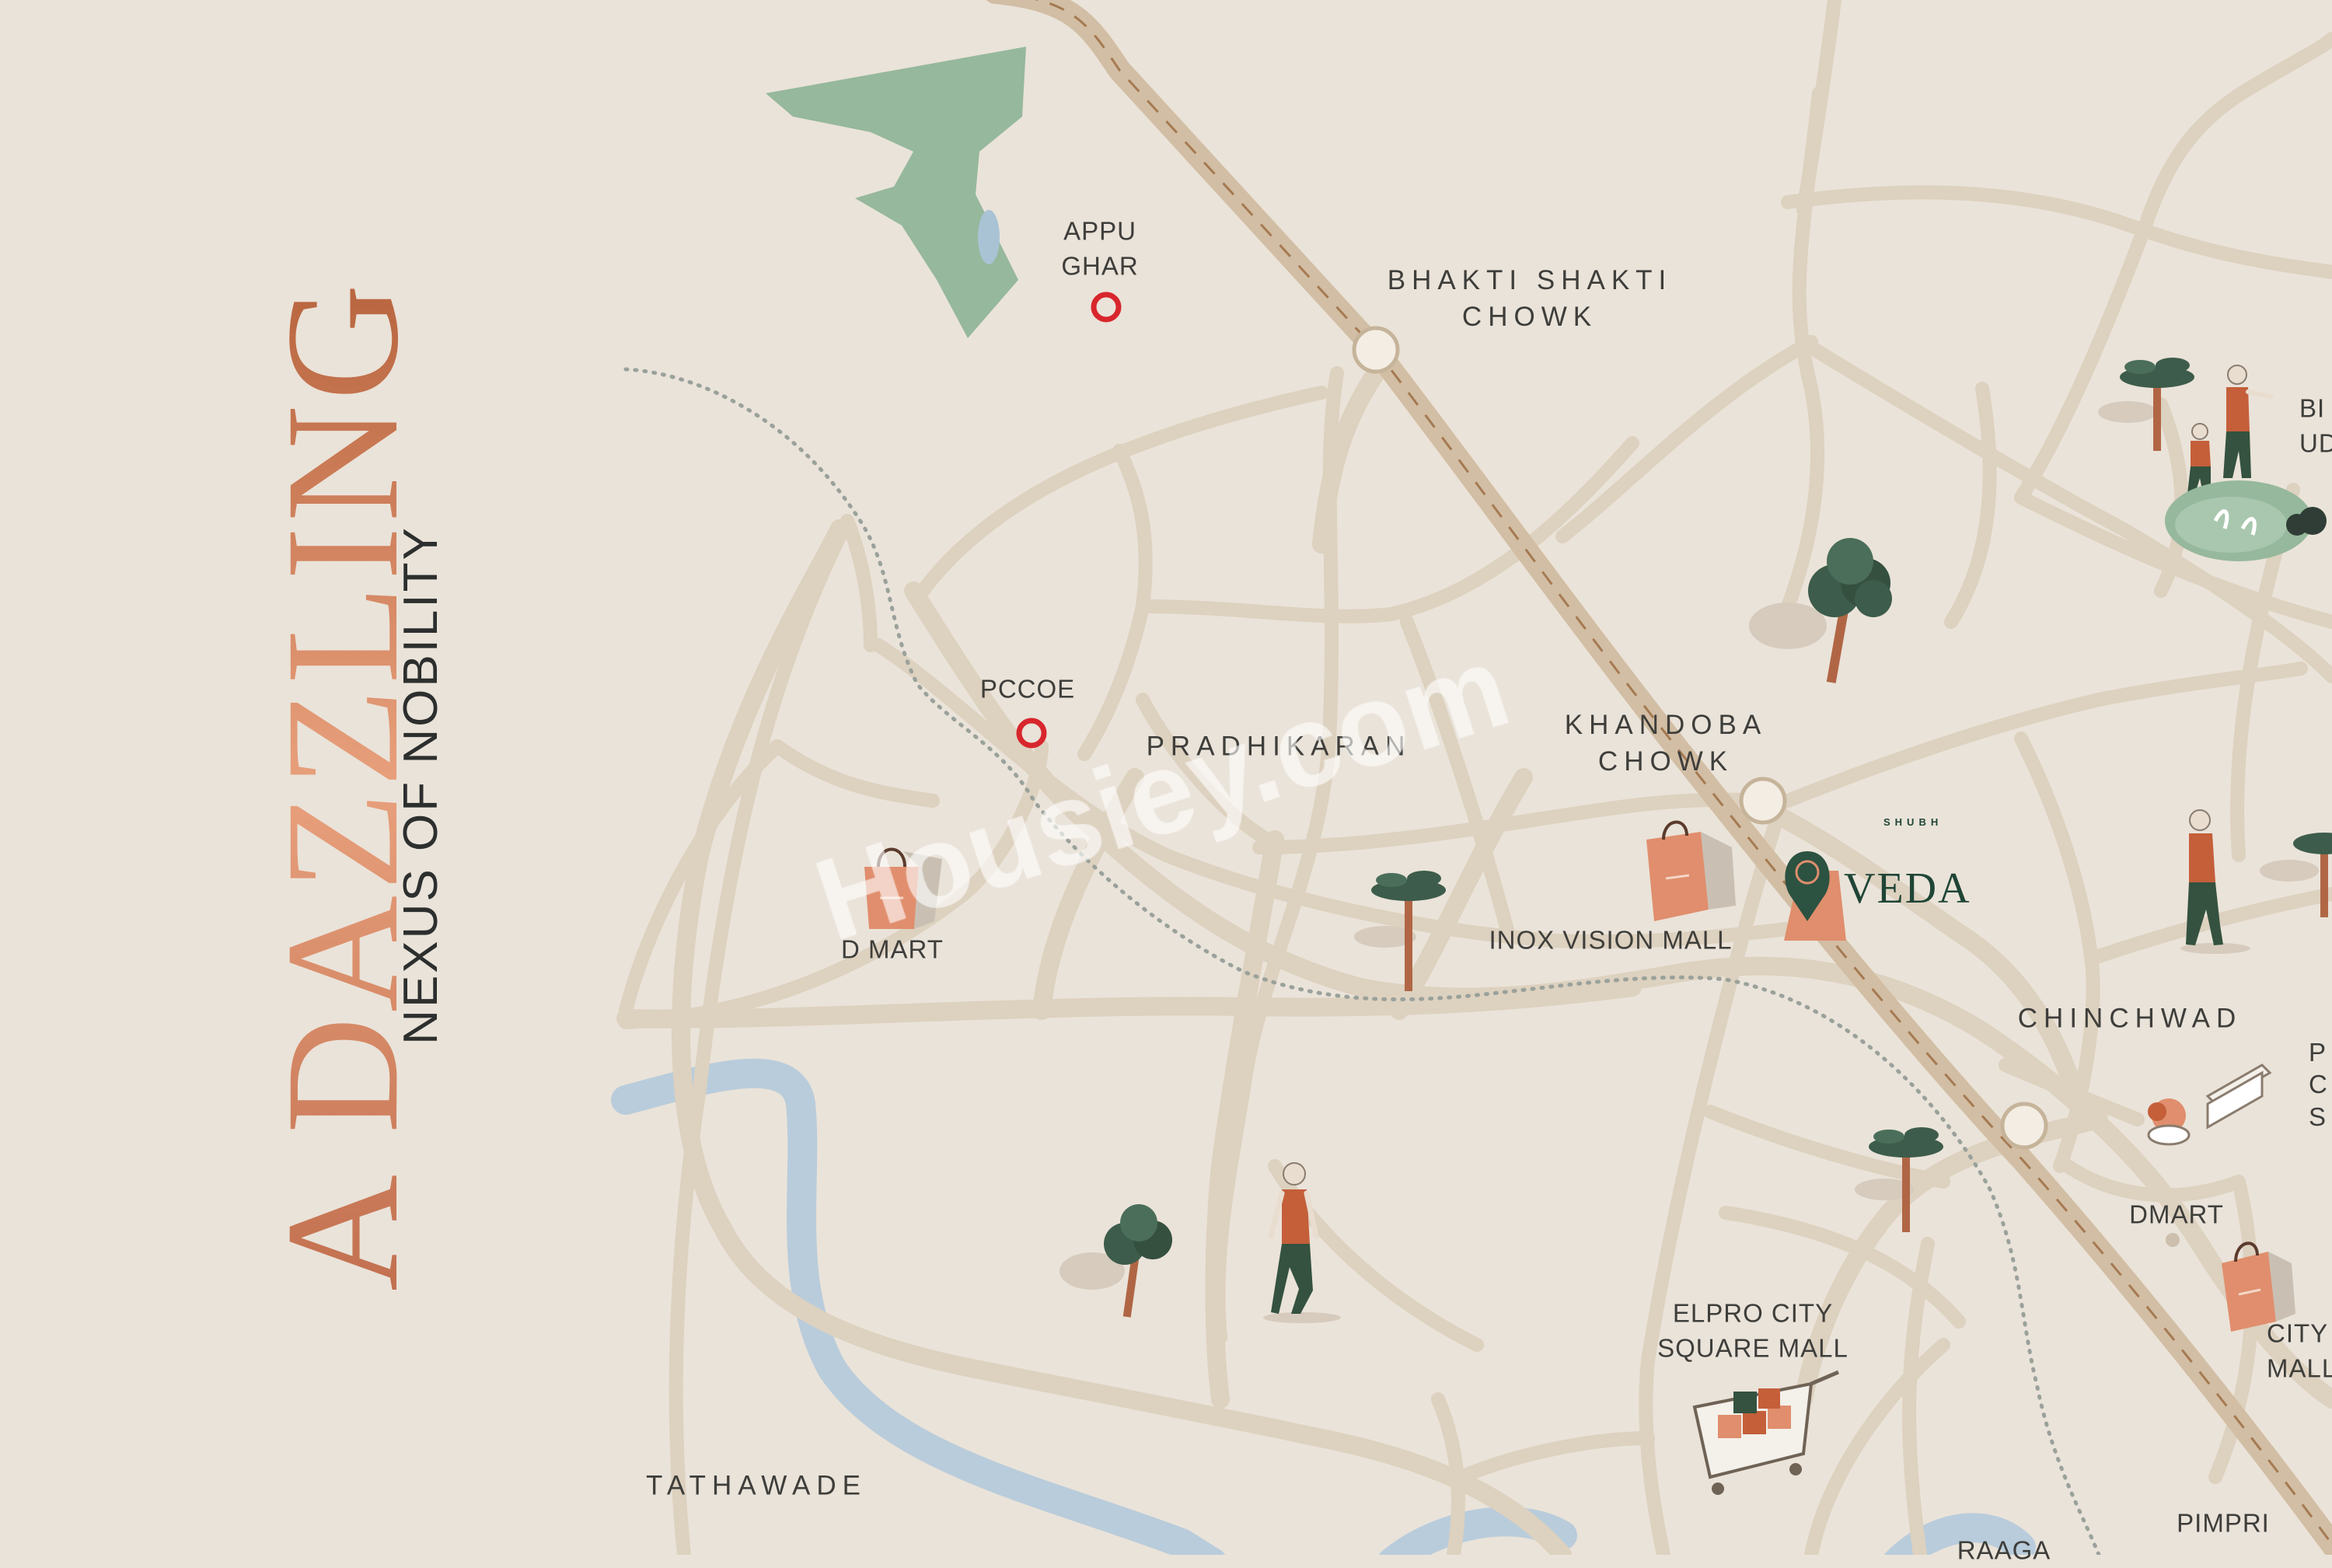 The width and height of the screenshot is (2332, 1568). Describe the element at coordinates (2315, 425) in the screenshot. I see `landmark-bird-udyan-partial: BI UD` at that location.